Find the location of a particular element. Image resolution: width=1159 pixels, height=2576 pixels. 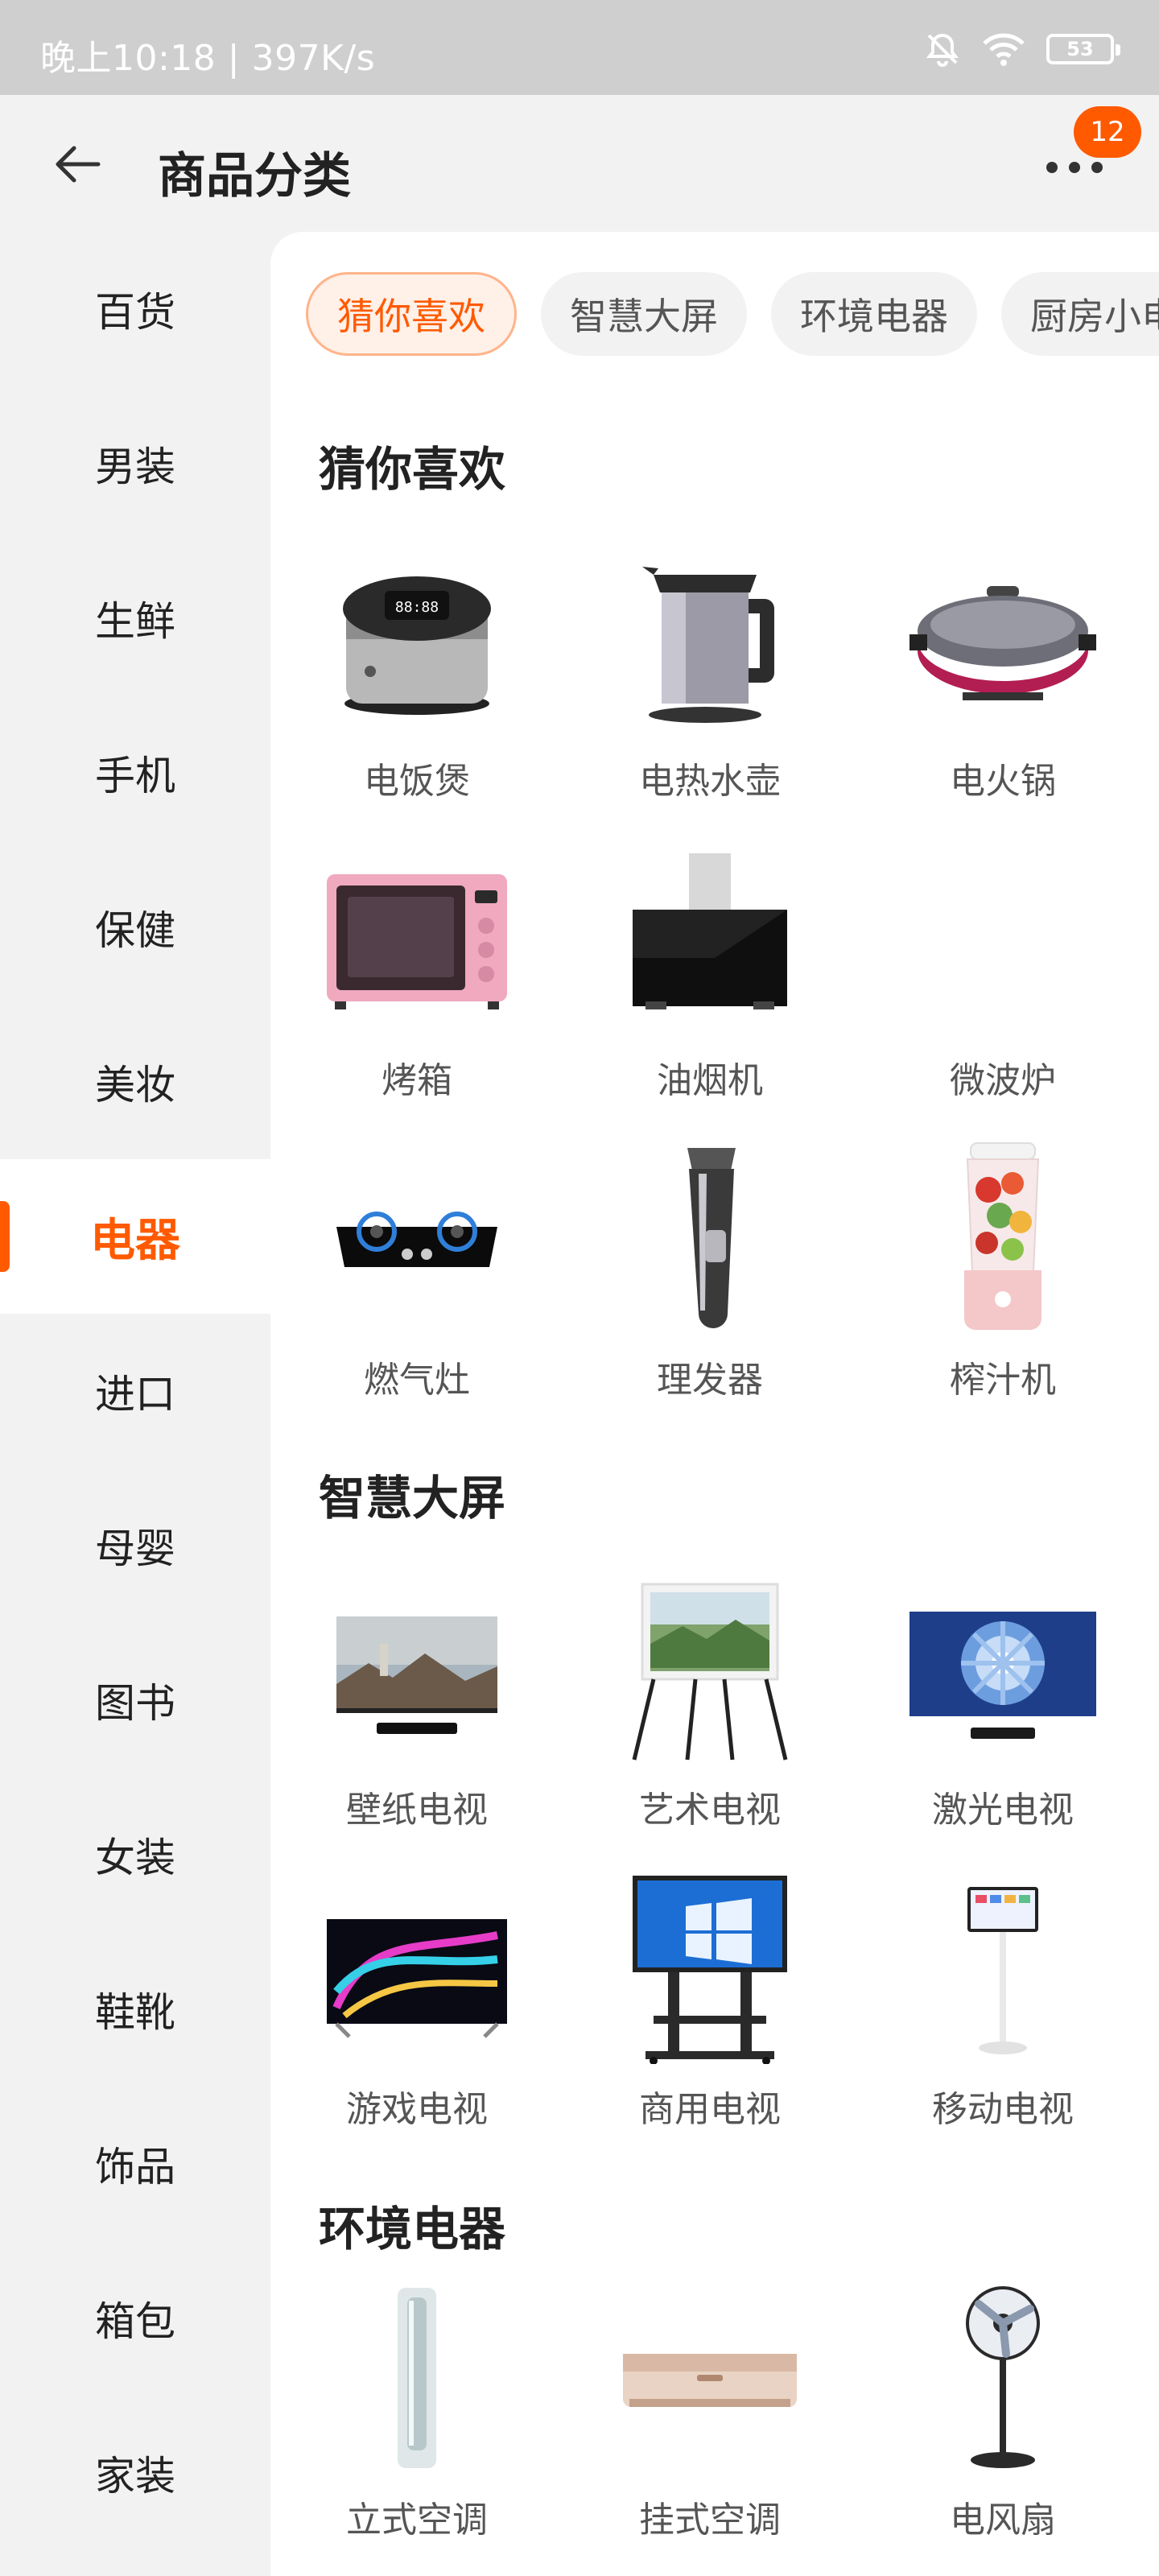

category-item-label: 微波炉 is located at coordinates (1003, 1080).